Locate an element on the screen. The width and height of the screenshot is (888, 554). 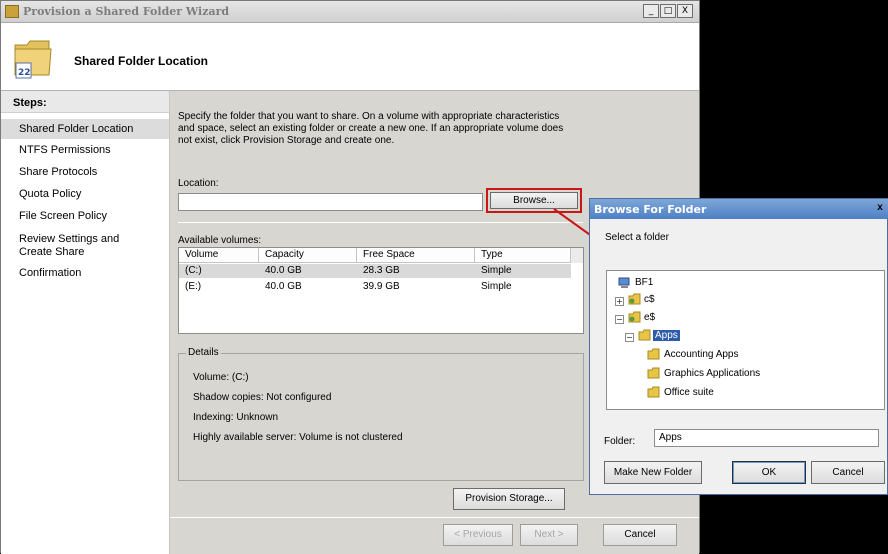
column-volume: Volume is located at coordinates (219, 255).